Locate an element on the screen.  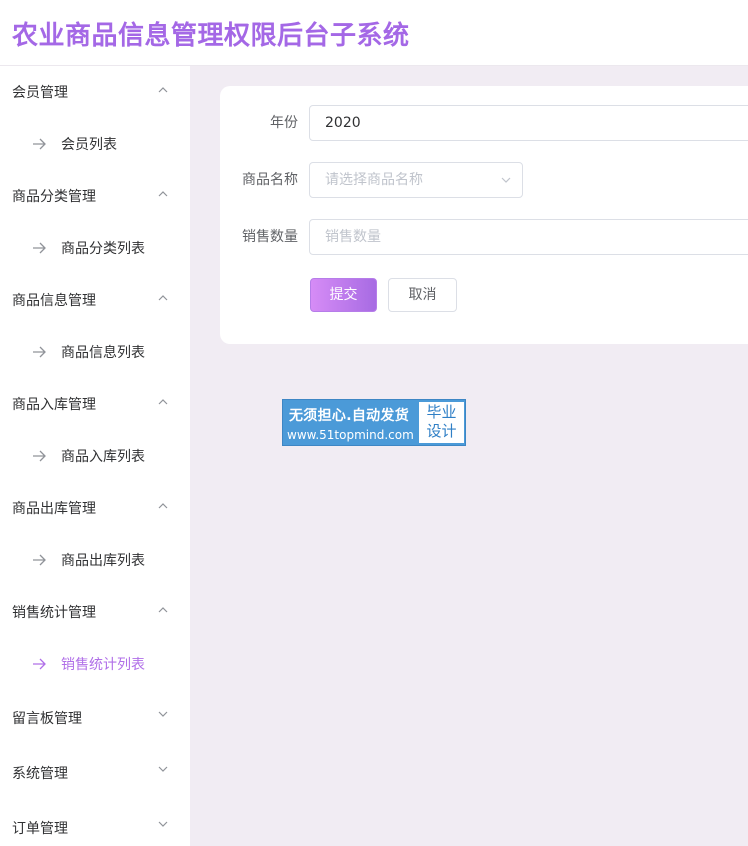
form-row-product-name: 商品名称 请选择商品名称 is located at coordinates (484, 180).